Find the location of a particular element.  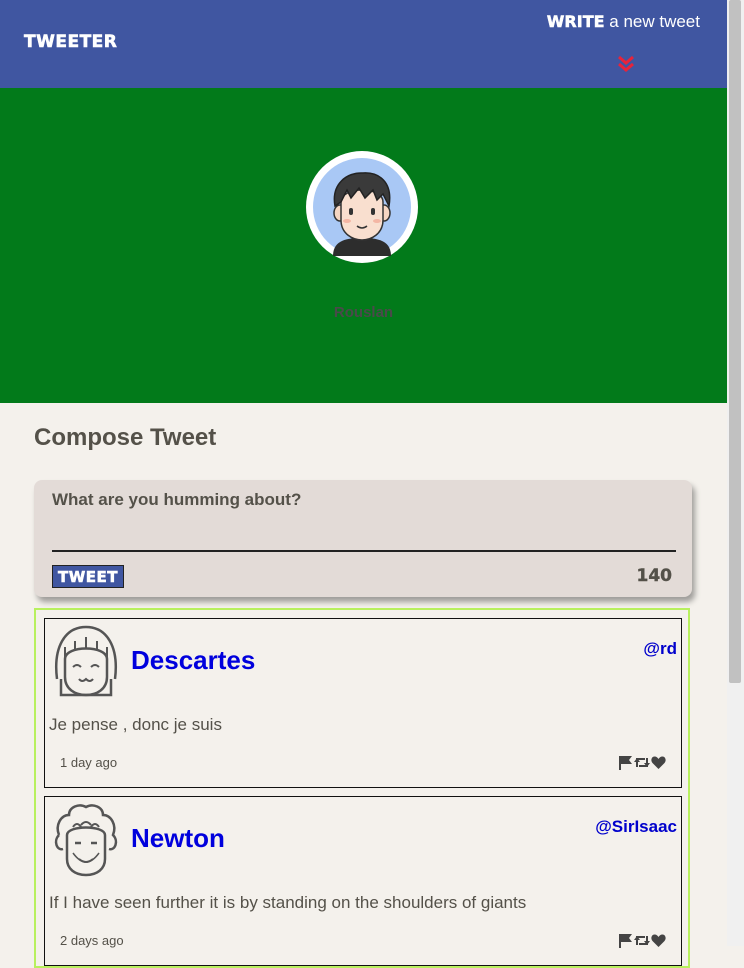

tweet-button: TWEET is located at coordinates (88, 576).